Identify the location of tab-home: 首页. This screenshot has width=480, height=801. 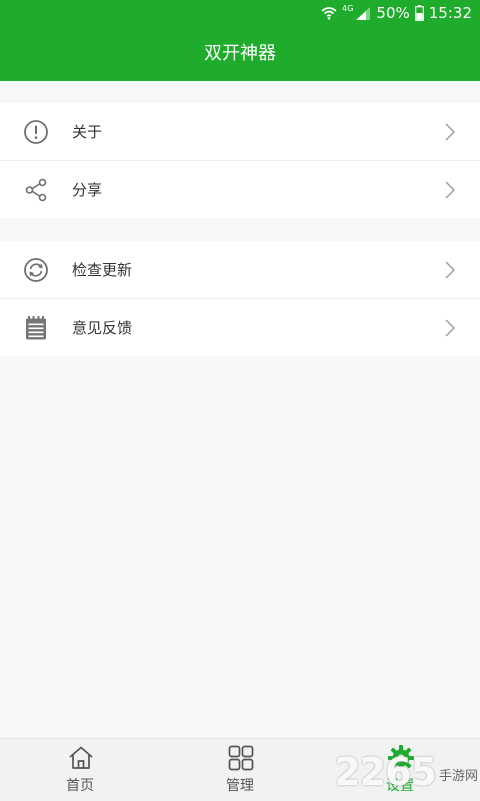
(80, 770).